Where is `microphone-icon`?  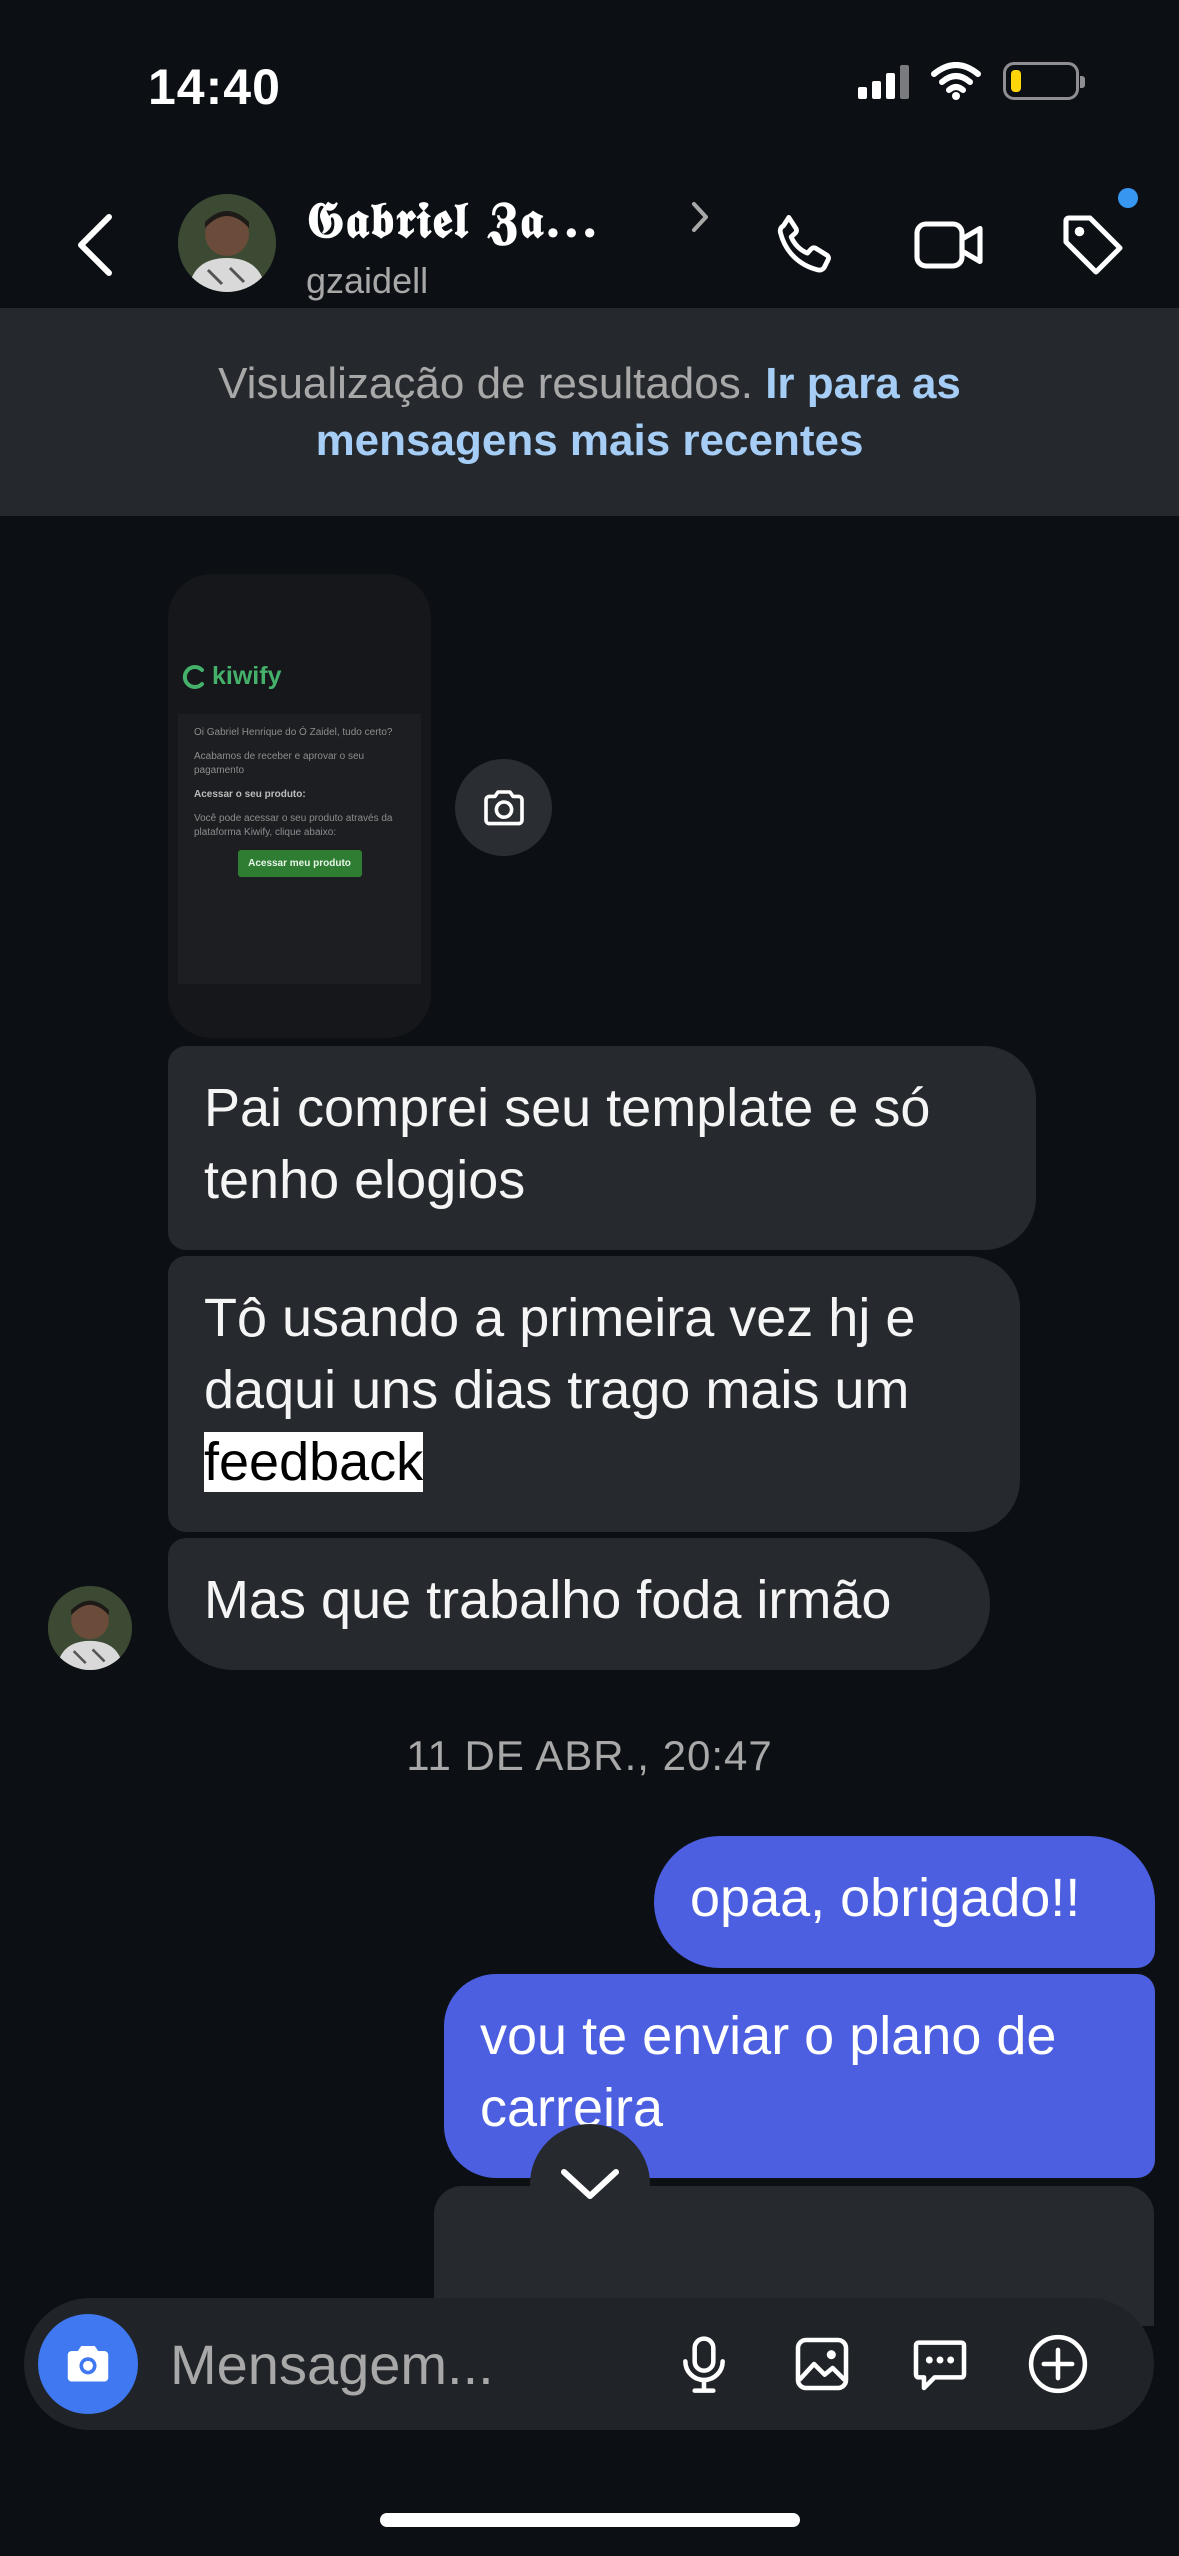 microphone-icon is located at coordinates (704, 2364).